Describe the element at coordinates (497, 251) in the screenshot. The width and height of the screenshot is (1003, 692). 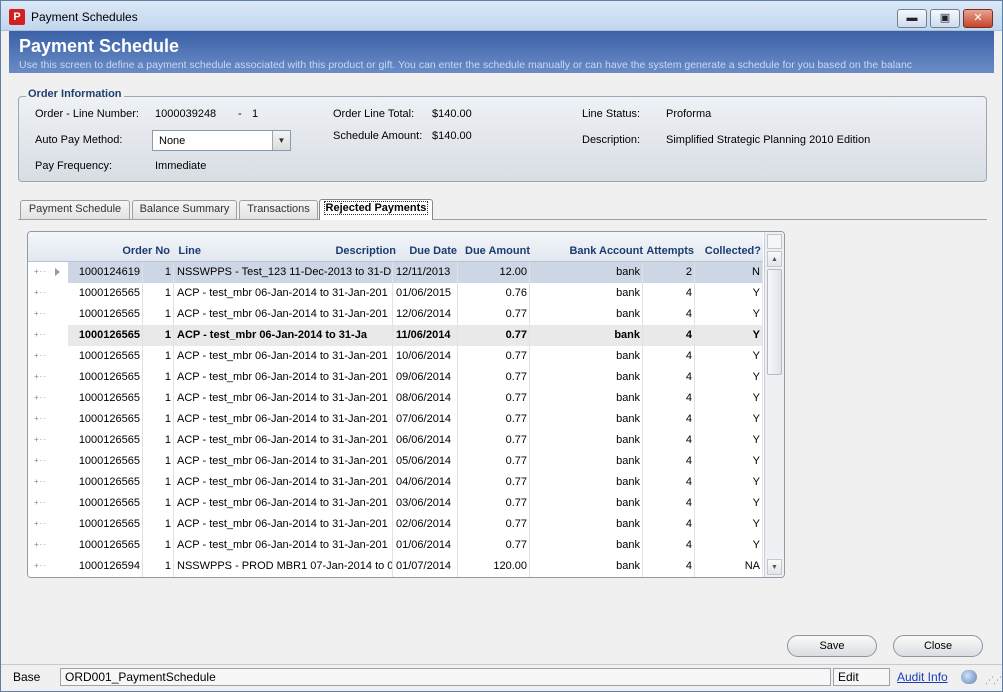
I see `column-header-due-amount: Due Amount` at that location.